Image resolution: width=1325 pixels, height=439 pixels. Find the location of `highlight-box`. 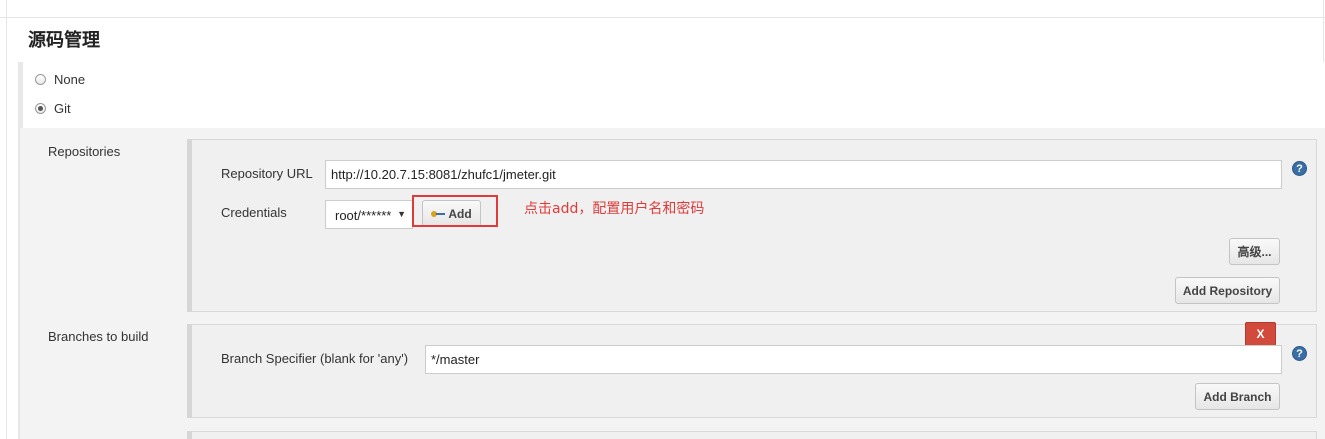

highlight-box is located at coordinates (455, 211).